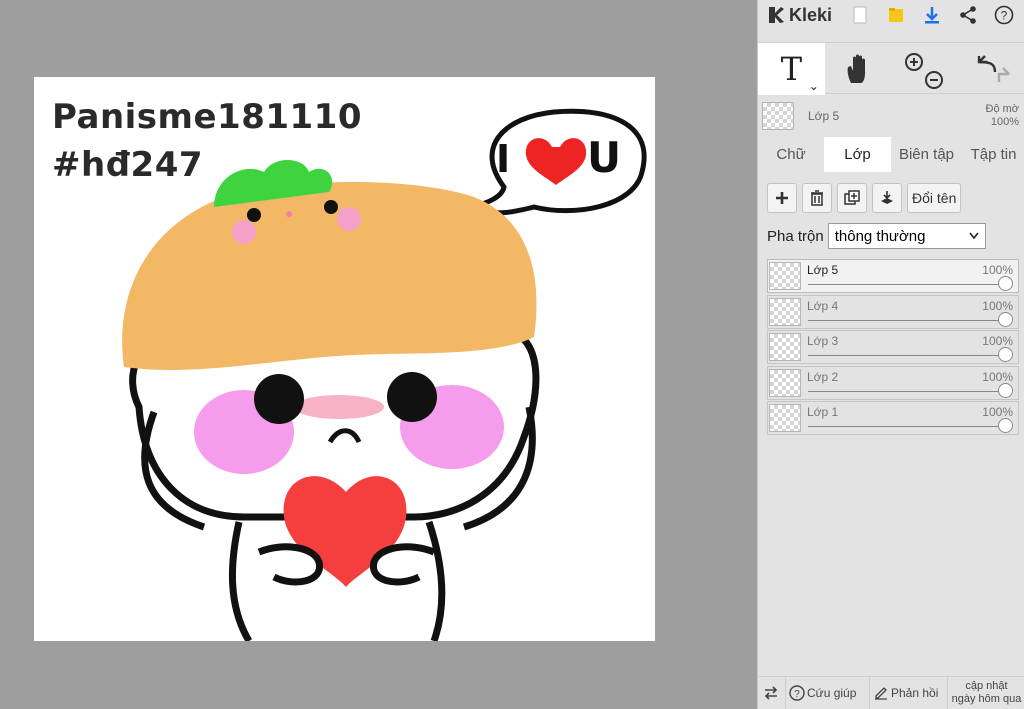 Image resolution: width=1024 pixels, height=709 pixels. I want to click on zoom-controls, so click(925, 69).